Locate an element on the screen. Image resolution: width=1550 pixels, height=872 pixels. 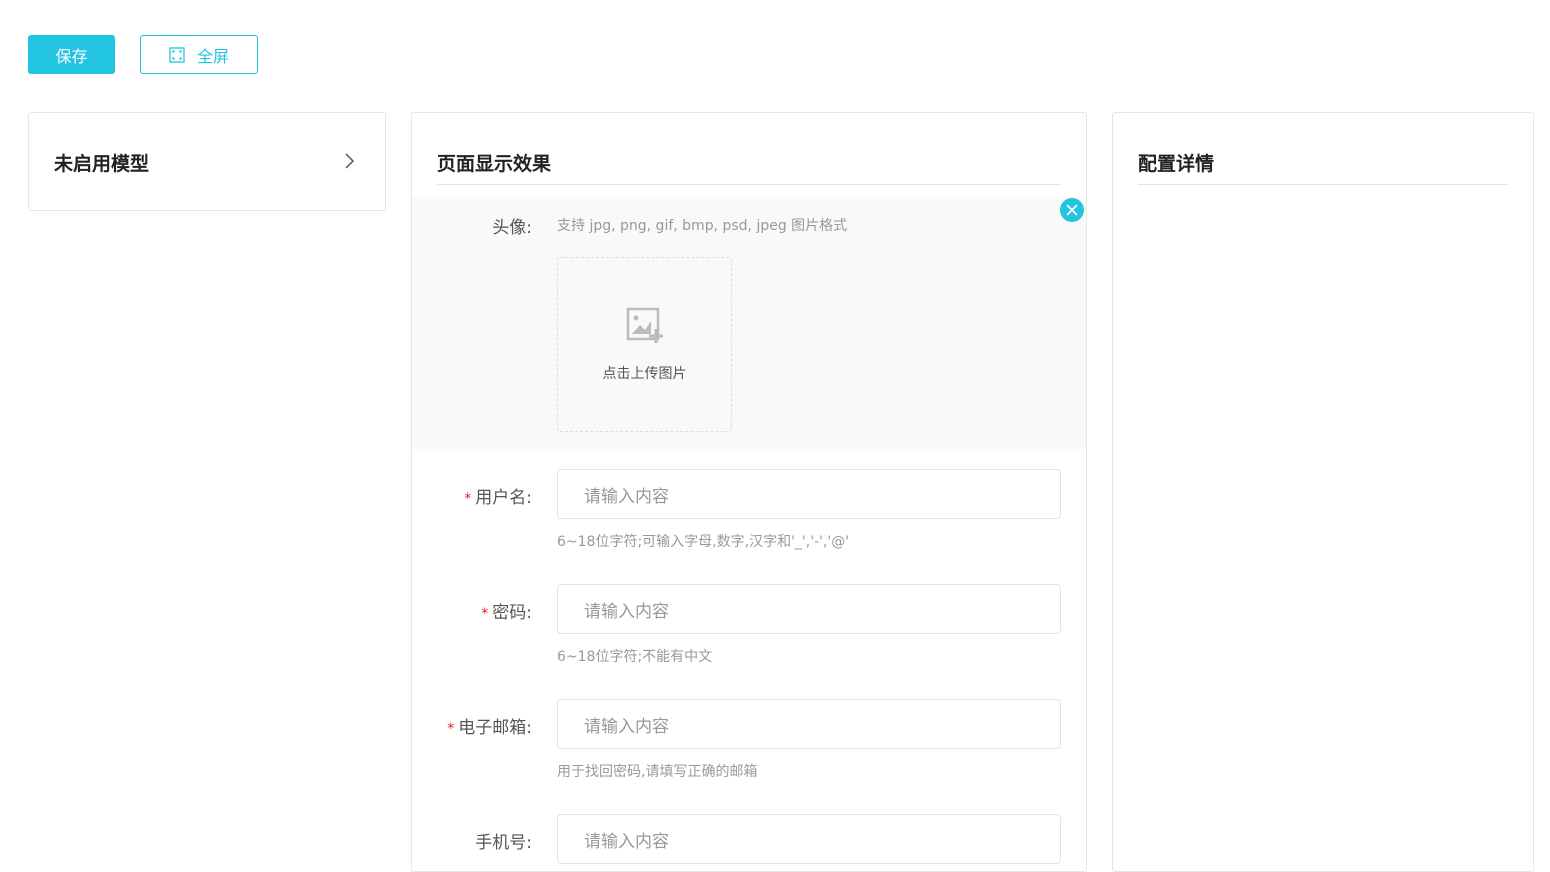
avatar-label: 头像: is located at coordinates (512, 228).